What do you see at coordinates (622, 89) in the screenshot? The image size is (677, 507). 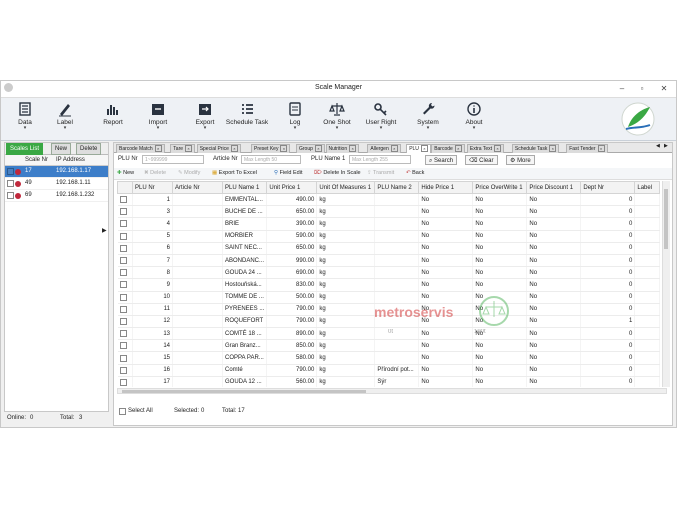 I see `minimize-button: –` at bounding box center [622, 89].